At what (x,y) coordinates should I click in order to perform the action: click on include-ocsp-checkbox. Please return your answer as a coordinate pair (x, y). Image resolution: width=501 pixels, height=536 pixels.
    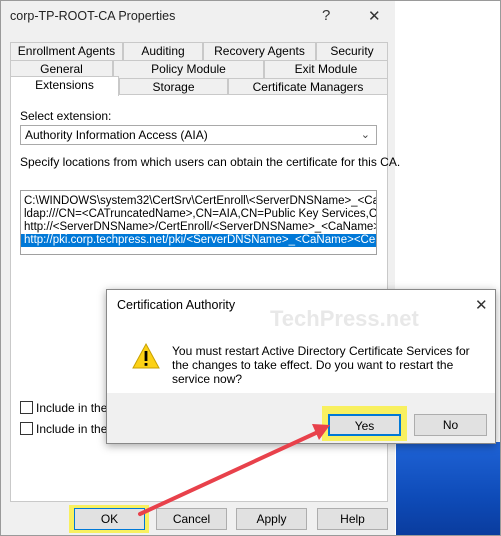
    Looking at the image, I should click on (26, 428).